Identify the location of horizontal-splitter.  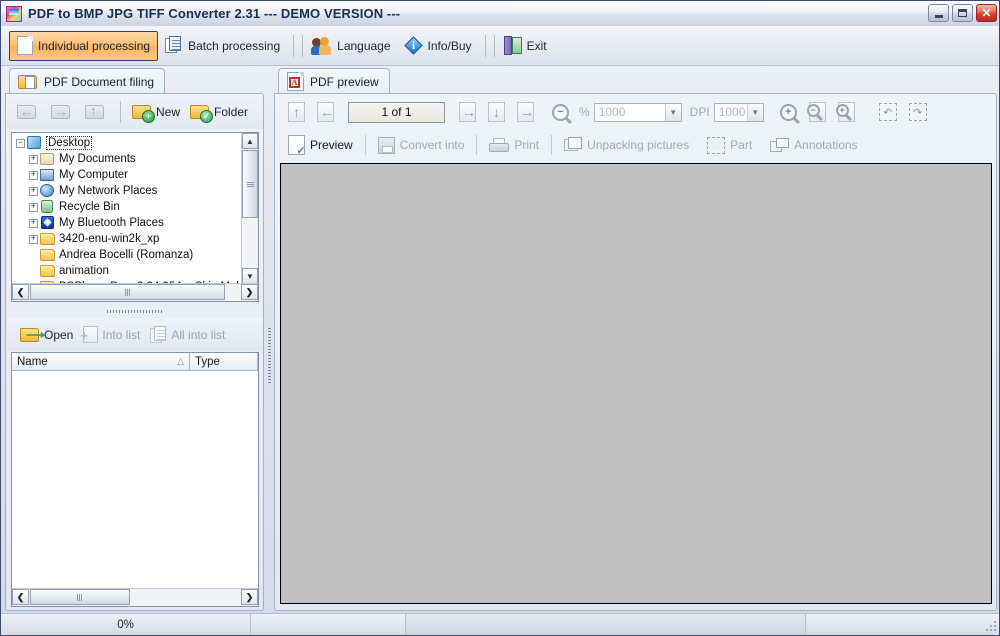
(135, 311).